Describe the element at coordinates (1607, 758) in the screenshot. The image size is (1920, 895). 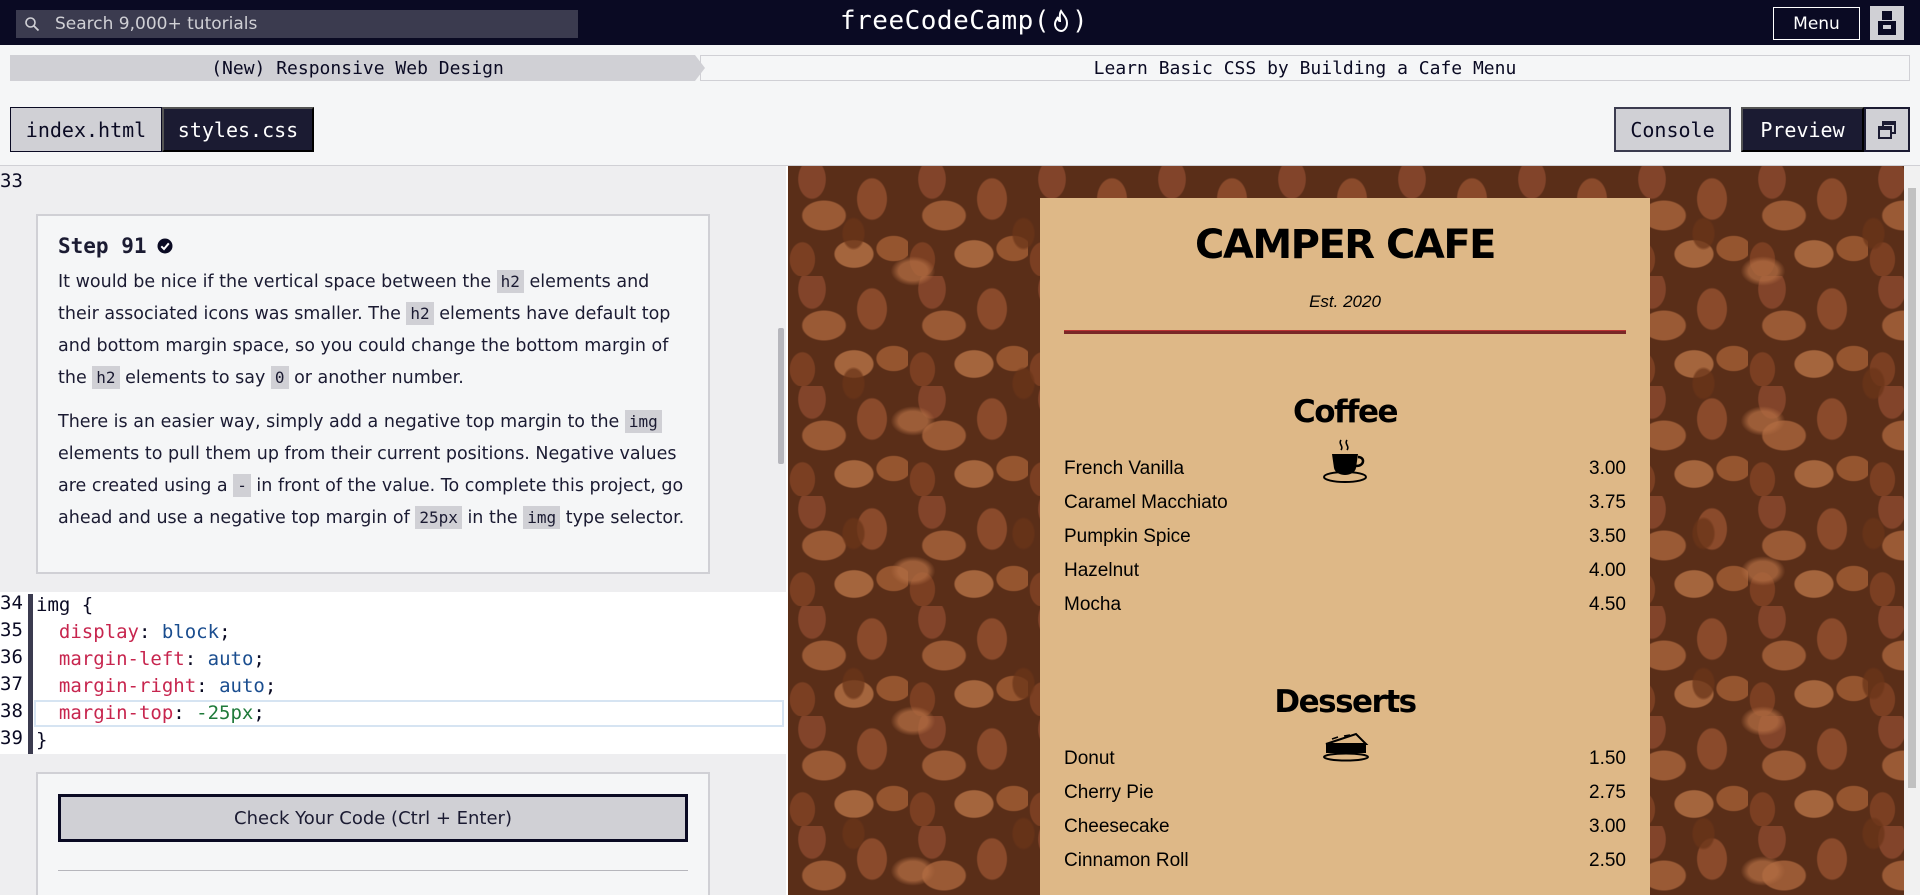
I see `item-price: 1.50` at that location.